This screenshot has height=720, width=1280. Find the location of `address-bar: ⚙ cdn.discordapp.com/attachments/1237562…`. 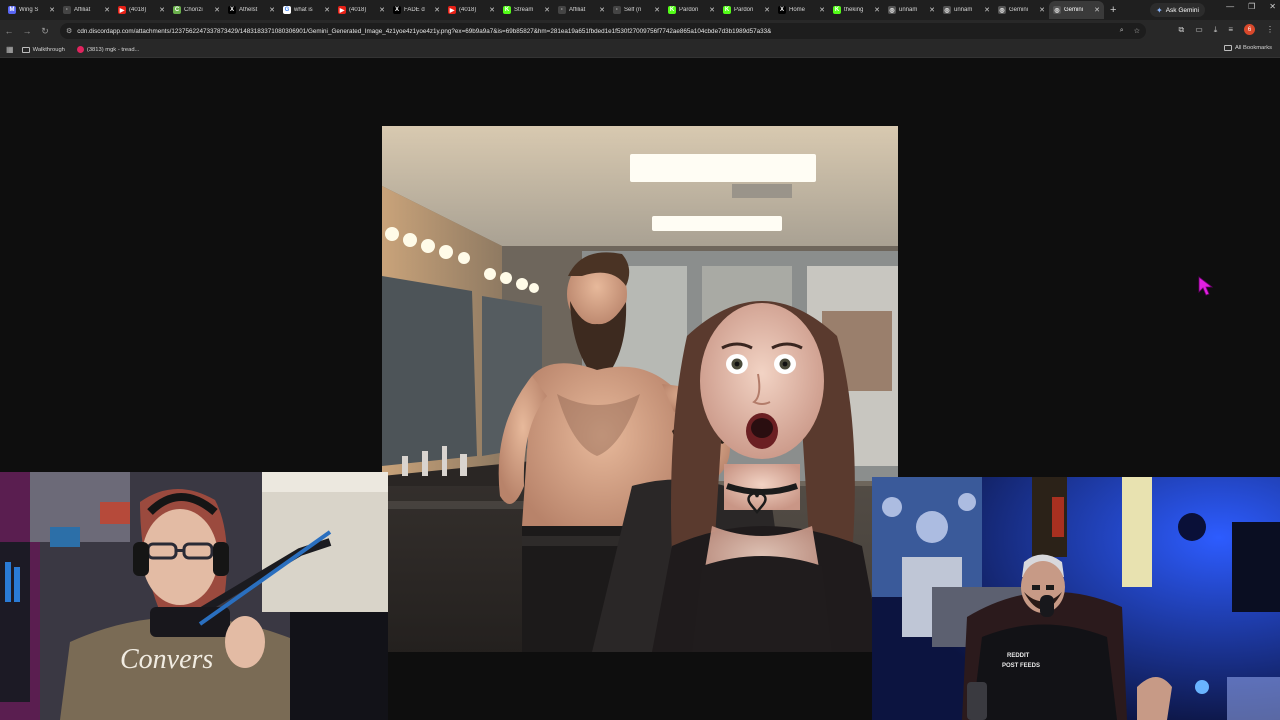

address-bar: ⚙ cdn.discordapp.com/attachments/1237562… is located at coordinates (603, 31).